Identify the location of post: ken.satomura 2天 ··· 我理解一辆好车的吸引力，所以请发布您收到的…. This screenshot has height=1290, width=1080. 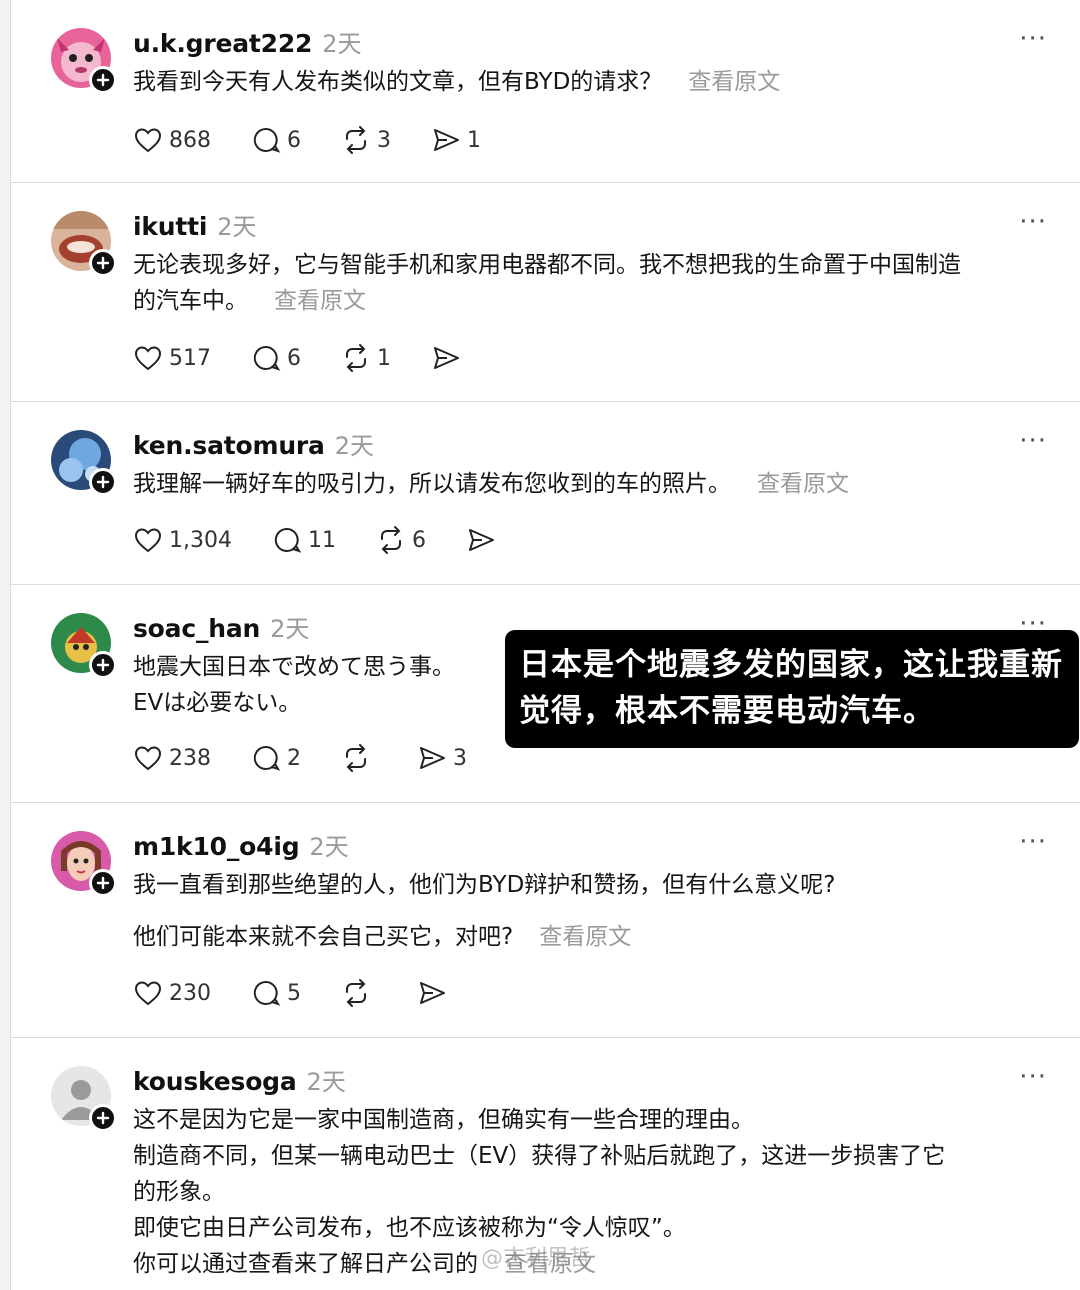
(545, 493).